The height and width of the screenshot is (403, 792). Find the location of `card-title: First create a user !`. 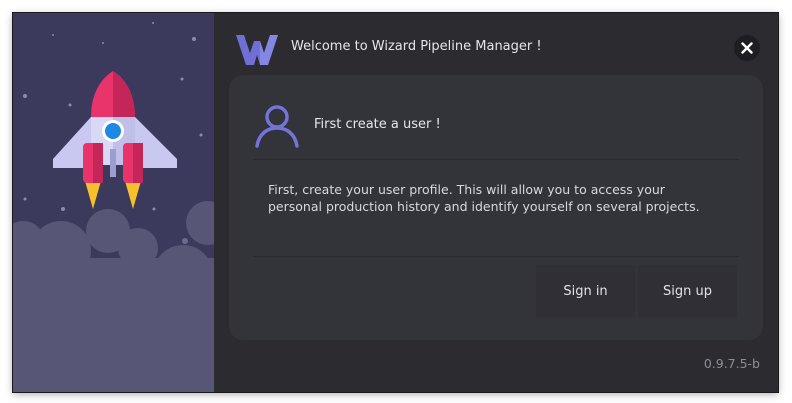

card-title: First create a user ! is located at coordinates (377, 124).